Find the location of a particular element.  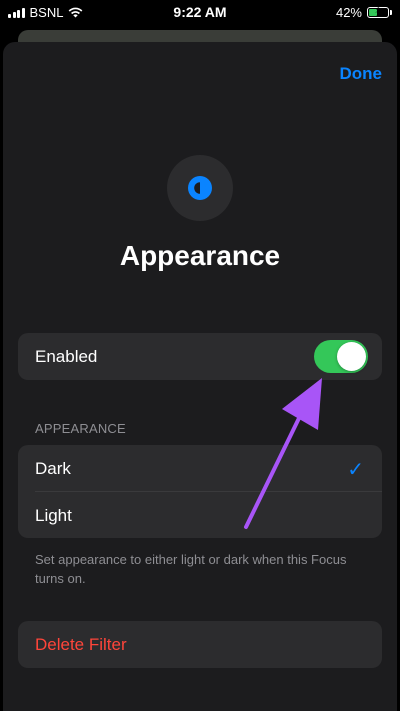

option-dark-label: Dark is located at coordinates (53, 468).